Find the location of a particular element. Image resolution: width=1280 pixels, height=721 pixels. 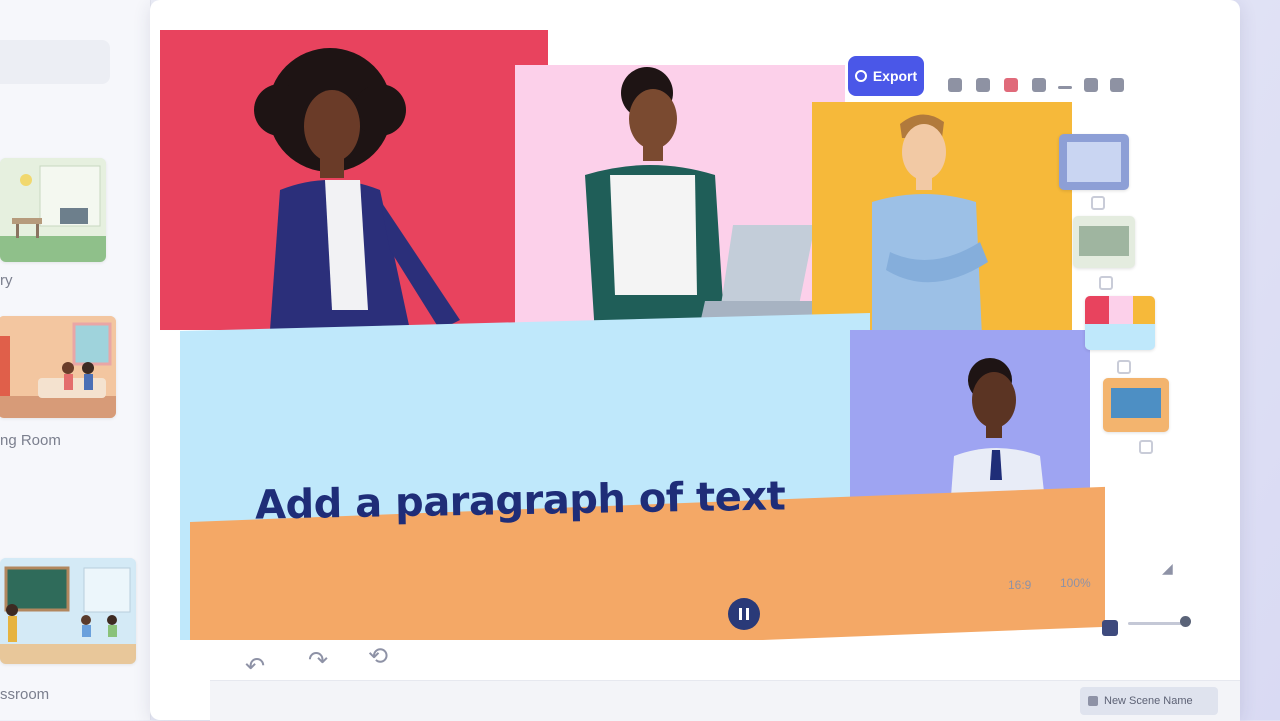

template-label-2: ng Room is located at coordinates (30, 440).